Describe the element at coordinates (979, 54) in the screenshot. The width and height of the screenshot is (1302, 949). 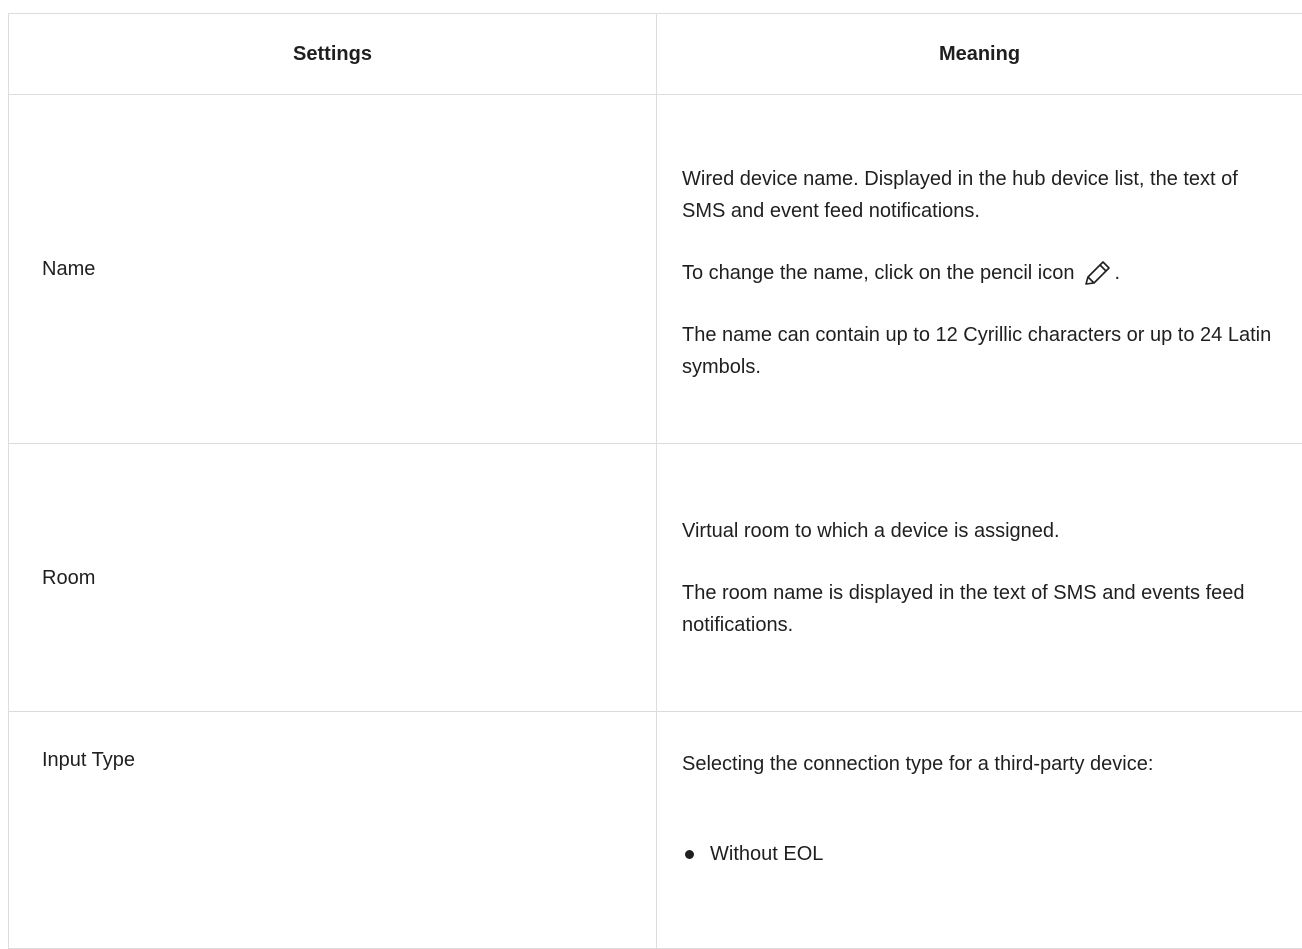
I see `header-meaning: Meaning` at that location.